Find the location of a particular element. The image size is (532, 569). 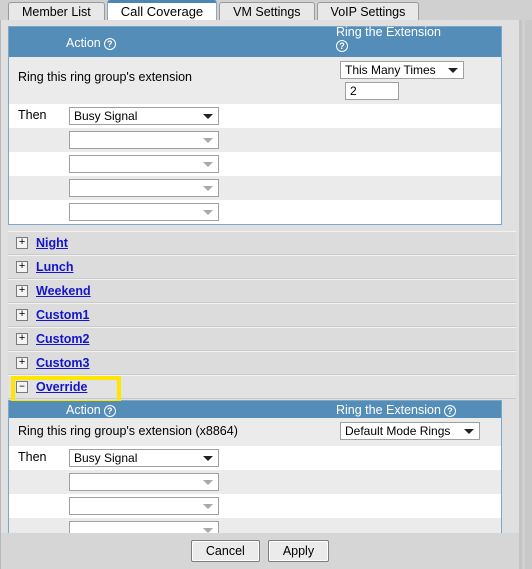

ring-mode-select: Default Mode Rings is located at coordinates (410, 431).